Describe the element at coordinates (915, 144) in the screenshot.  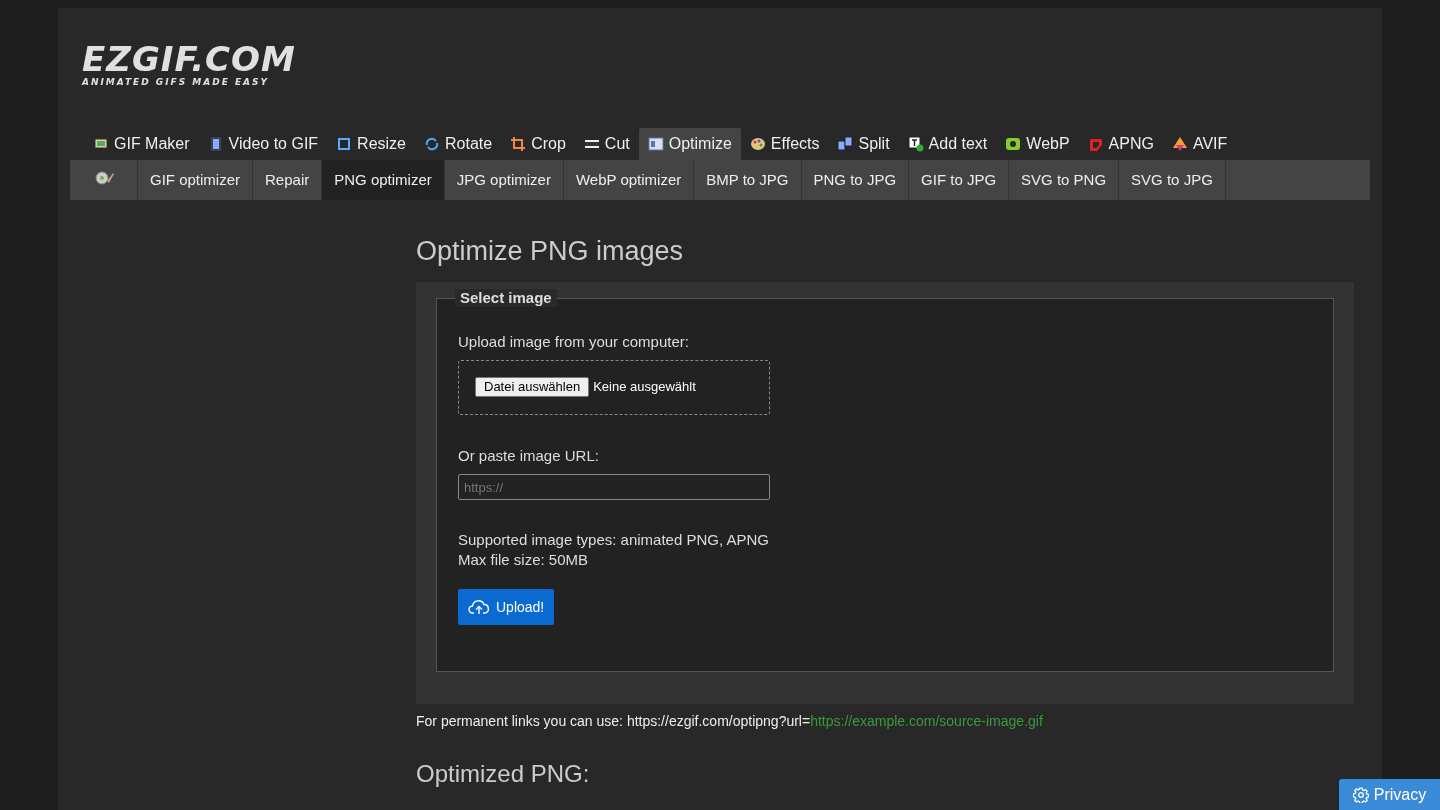
I see `text-add-icon` at that location.